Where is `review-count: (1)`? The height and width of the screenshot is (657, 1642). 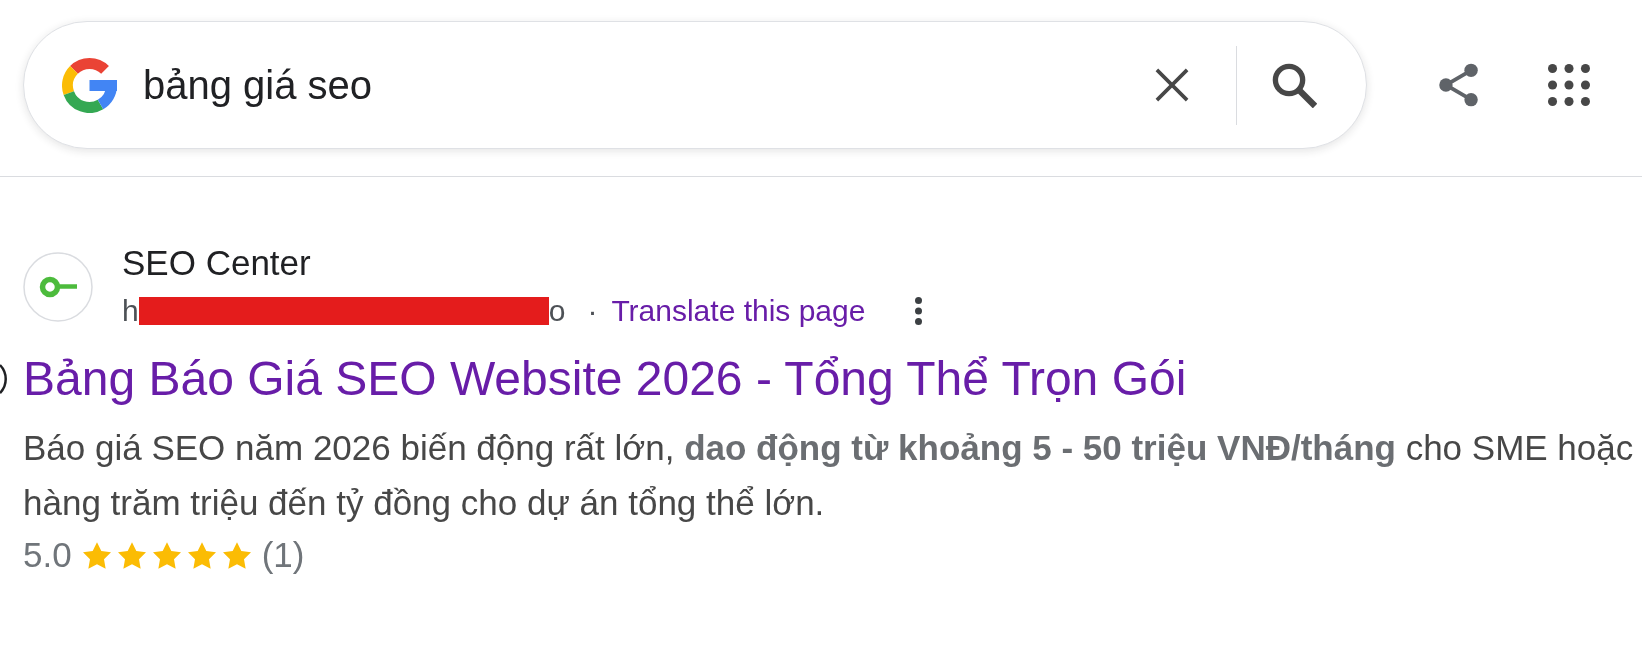
review-count: (1) is located at coordinates (283, 555).